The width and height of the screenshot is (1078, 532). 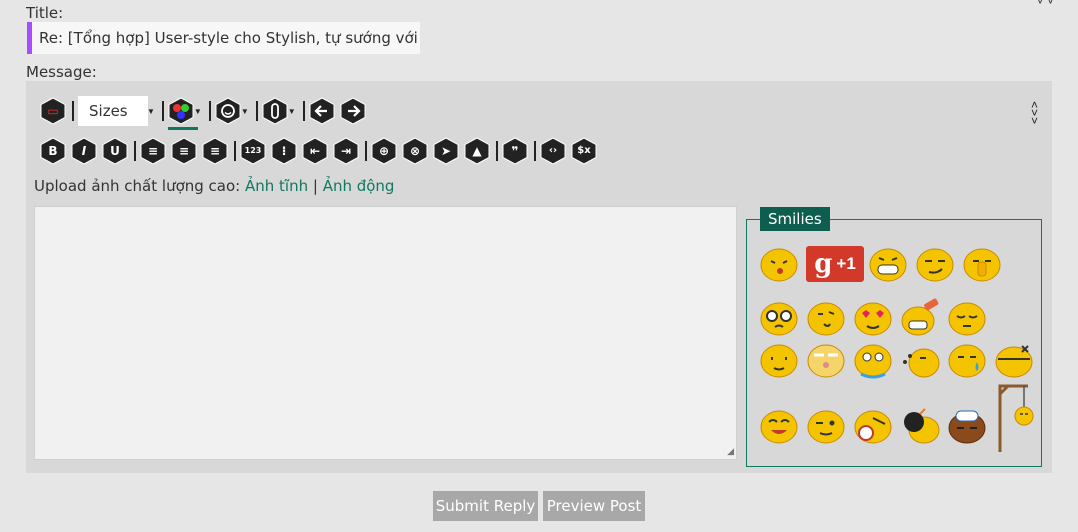 I want to click on upload-static-link: Ảnh tĩnh, so click(x=276, y=186).